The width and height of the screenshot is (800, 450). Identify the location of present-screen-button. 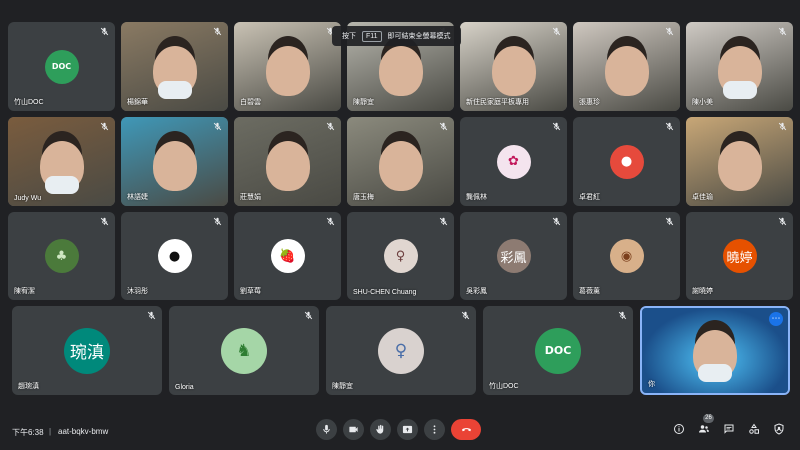
(407, 429).